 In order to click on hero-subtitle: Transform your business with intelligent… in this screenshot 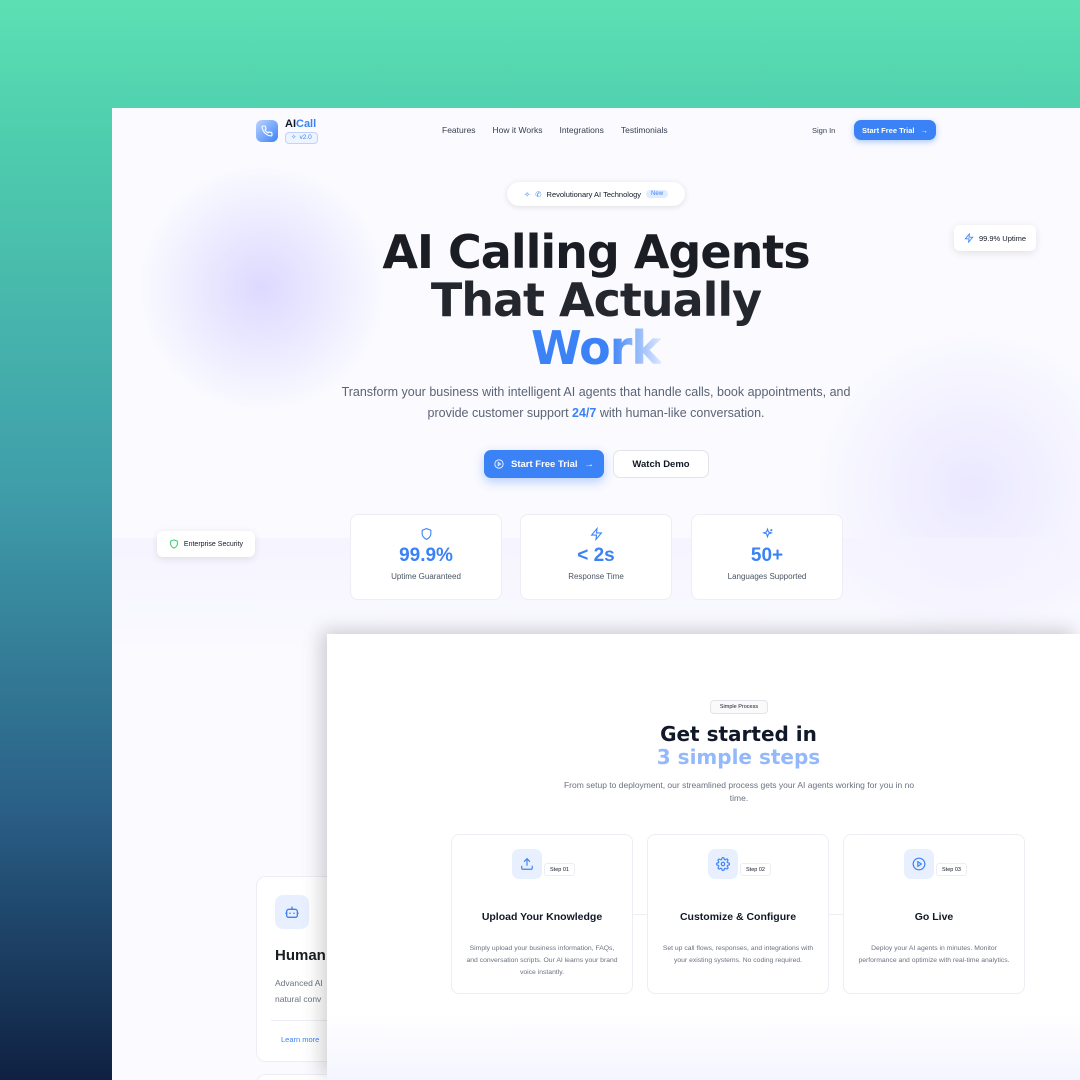, I will do `click(596, 403)`.